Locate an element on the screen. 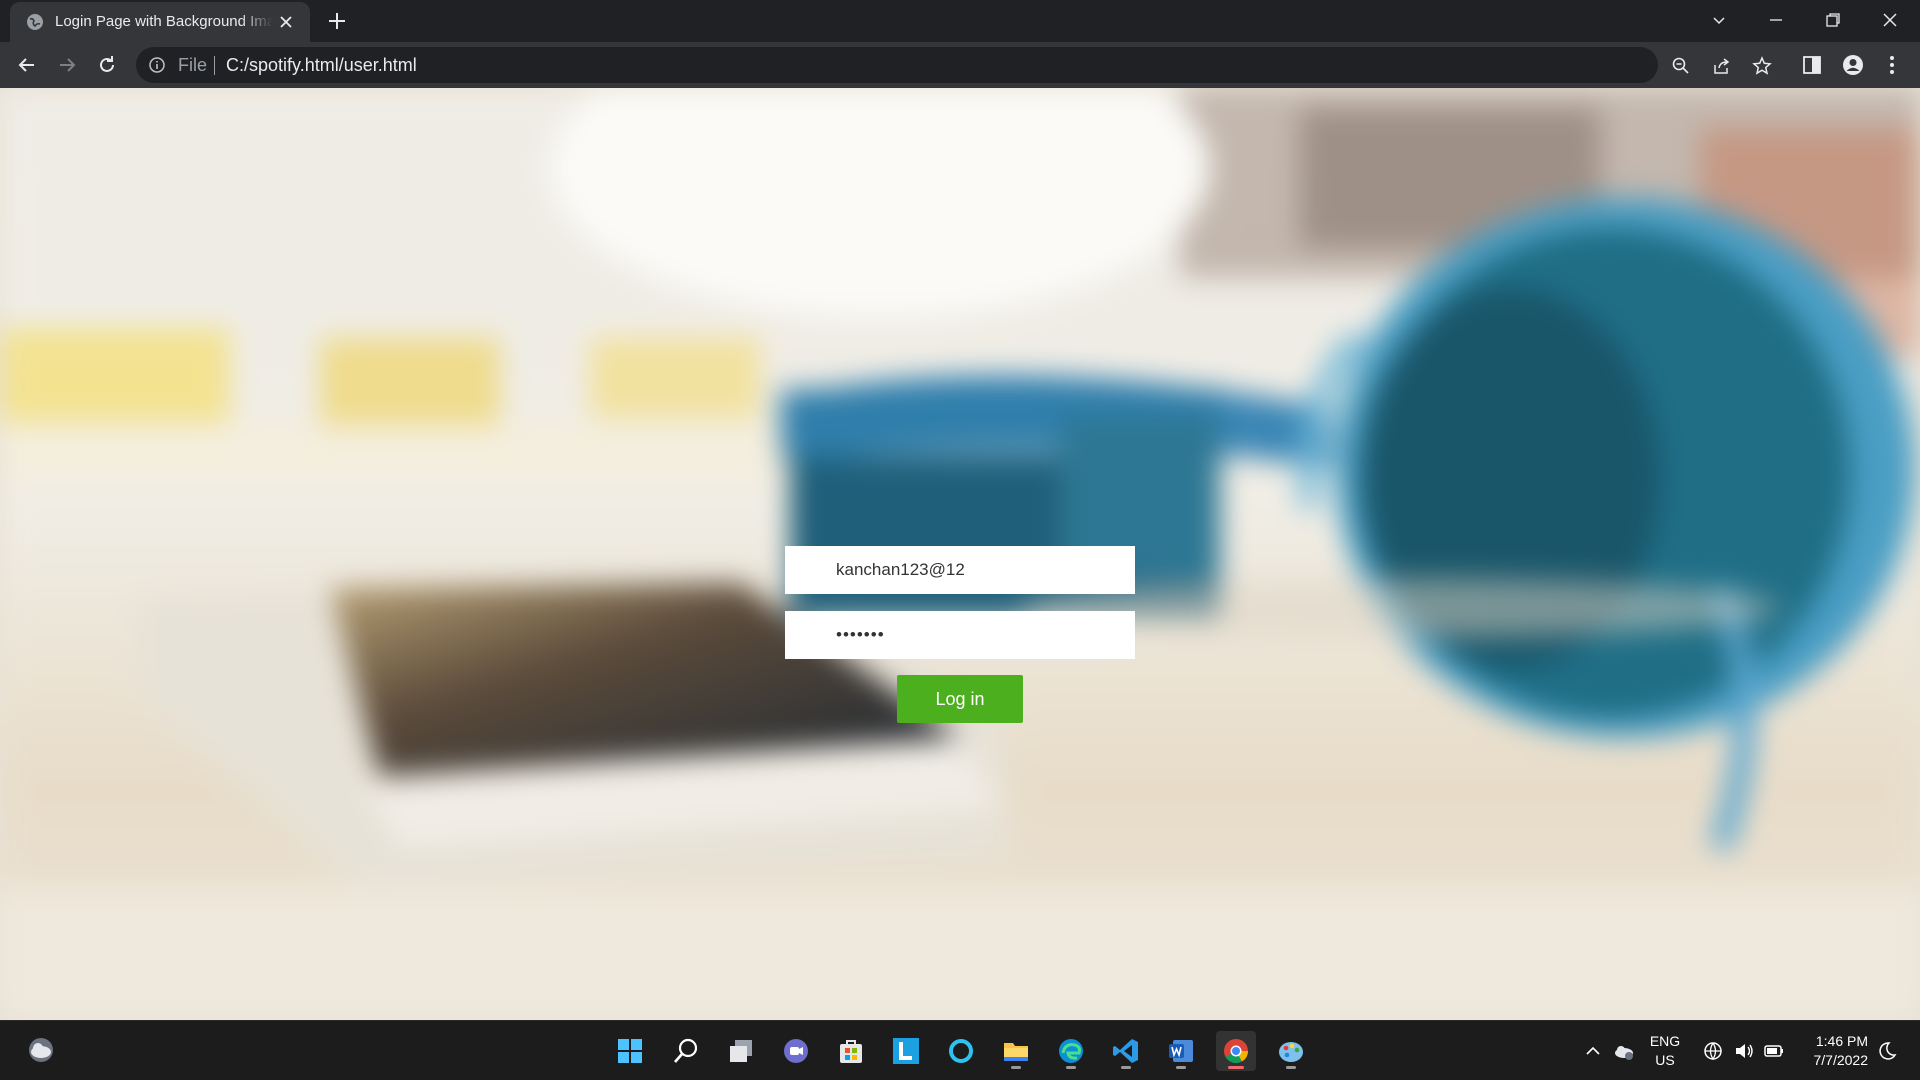 This screenshot has width=1920, height=1080. edge-icon is located at coordinates (1071, 1051).